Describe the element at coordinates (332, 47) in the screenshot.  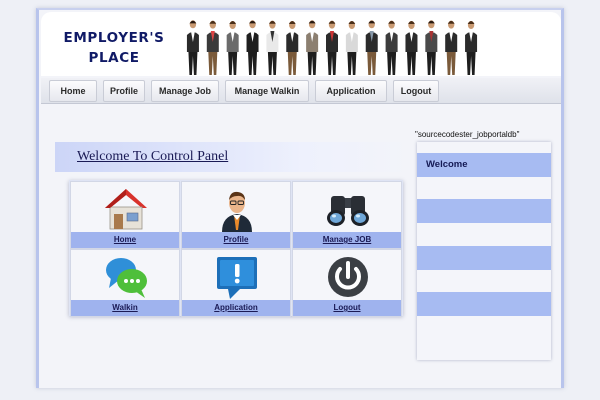
I see `business-people-banner-image` at that location.